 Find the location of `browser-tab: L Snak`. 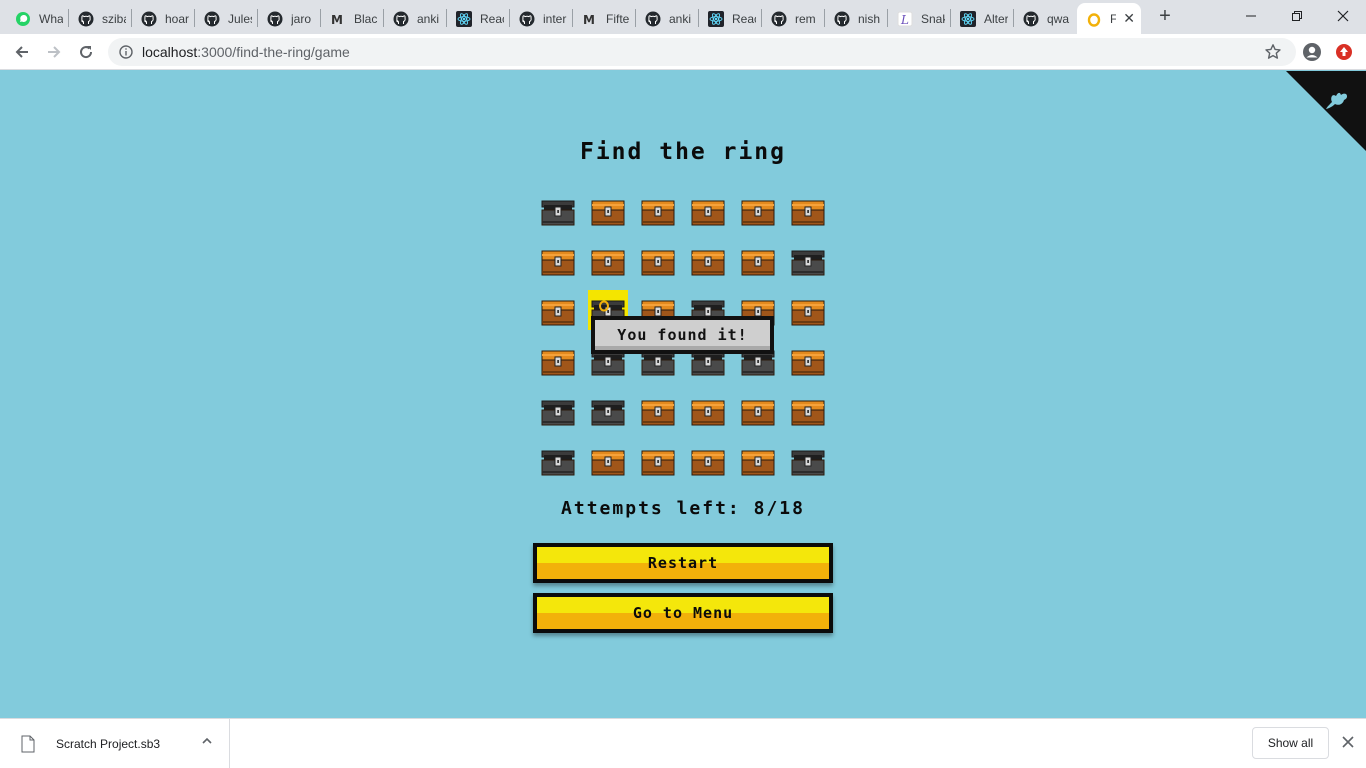

browser-tab: L Snak is located at coordinates (919, 18).